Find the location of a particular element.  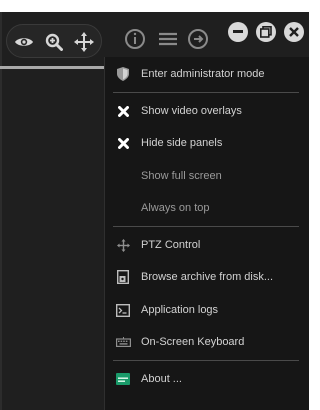

menu-item-admin-mode: Enter administrator mode is located at coordinates (207, 74).